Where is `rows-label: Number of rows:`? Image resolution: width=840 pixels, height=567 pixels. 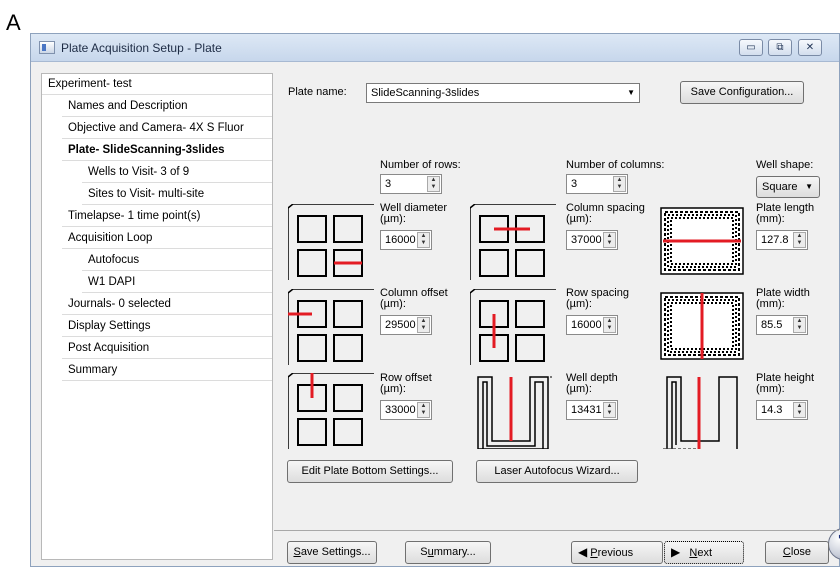
rows-label: Number of rows: is located at coordinates (420, 165).